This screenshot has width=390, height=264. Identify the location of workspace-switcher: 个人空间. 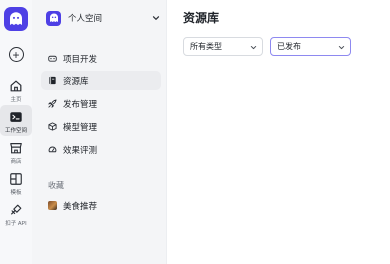
(103, 18).